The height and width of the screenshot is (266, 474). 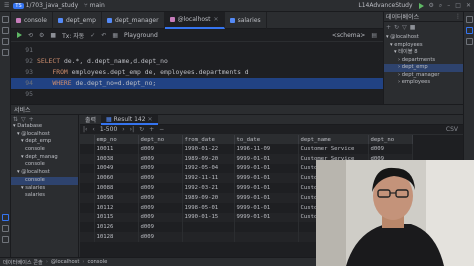 What do you see at coordinates (44, 127) in the screenshot?
I see `service-node: ▾ Database` at bounding box center [44, 127].